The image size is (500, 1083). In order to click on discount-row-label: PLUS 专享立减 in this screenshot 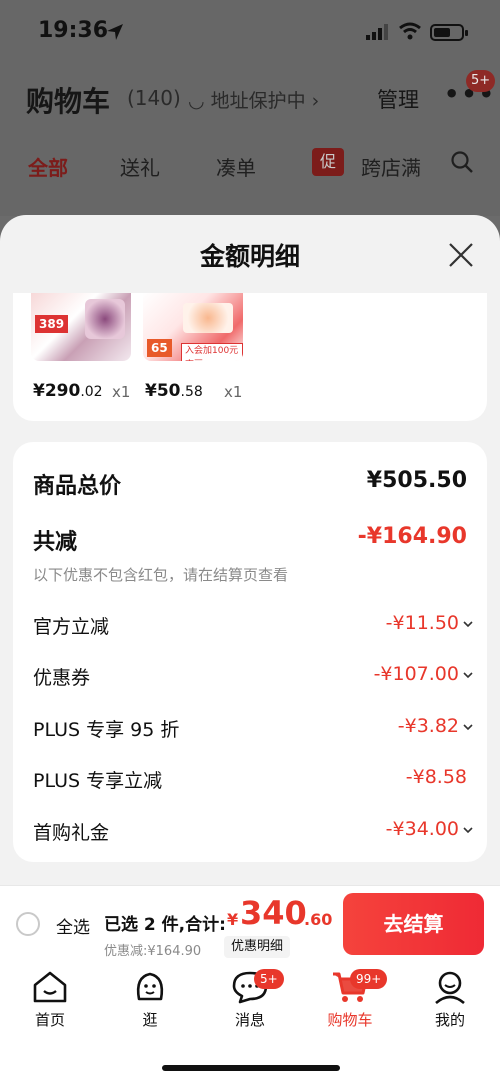, I will do `click(98, 781)`.